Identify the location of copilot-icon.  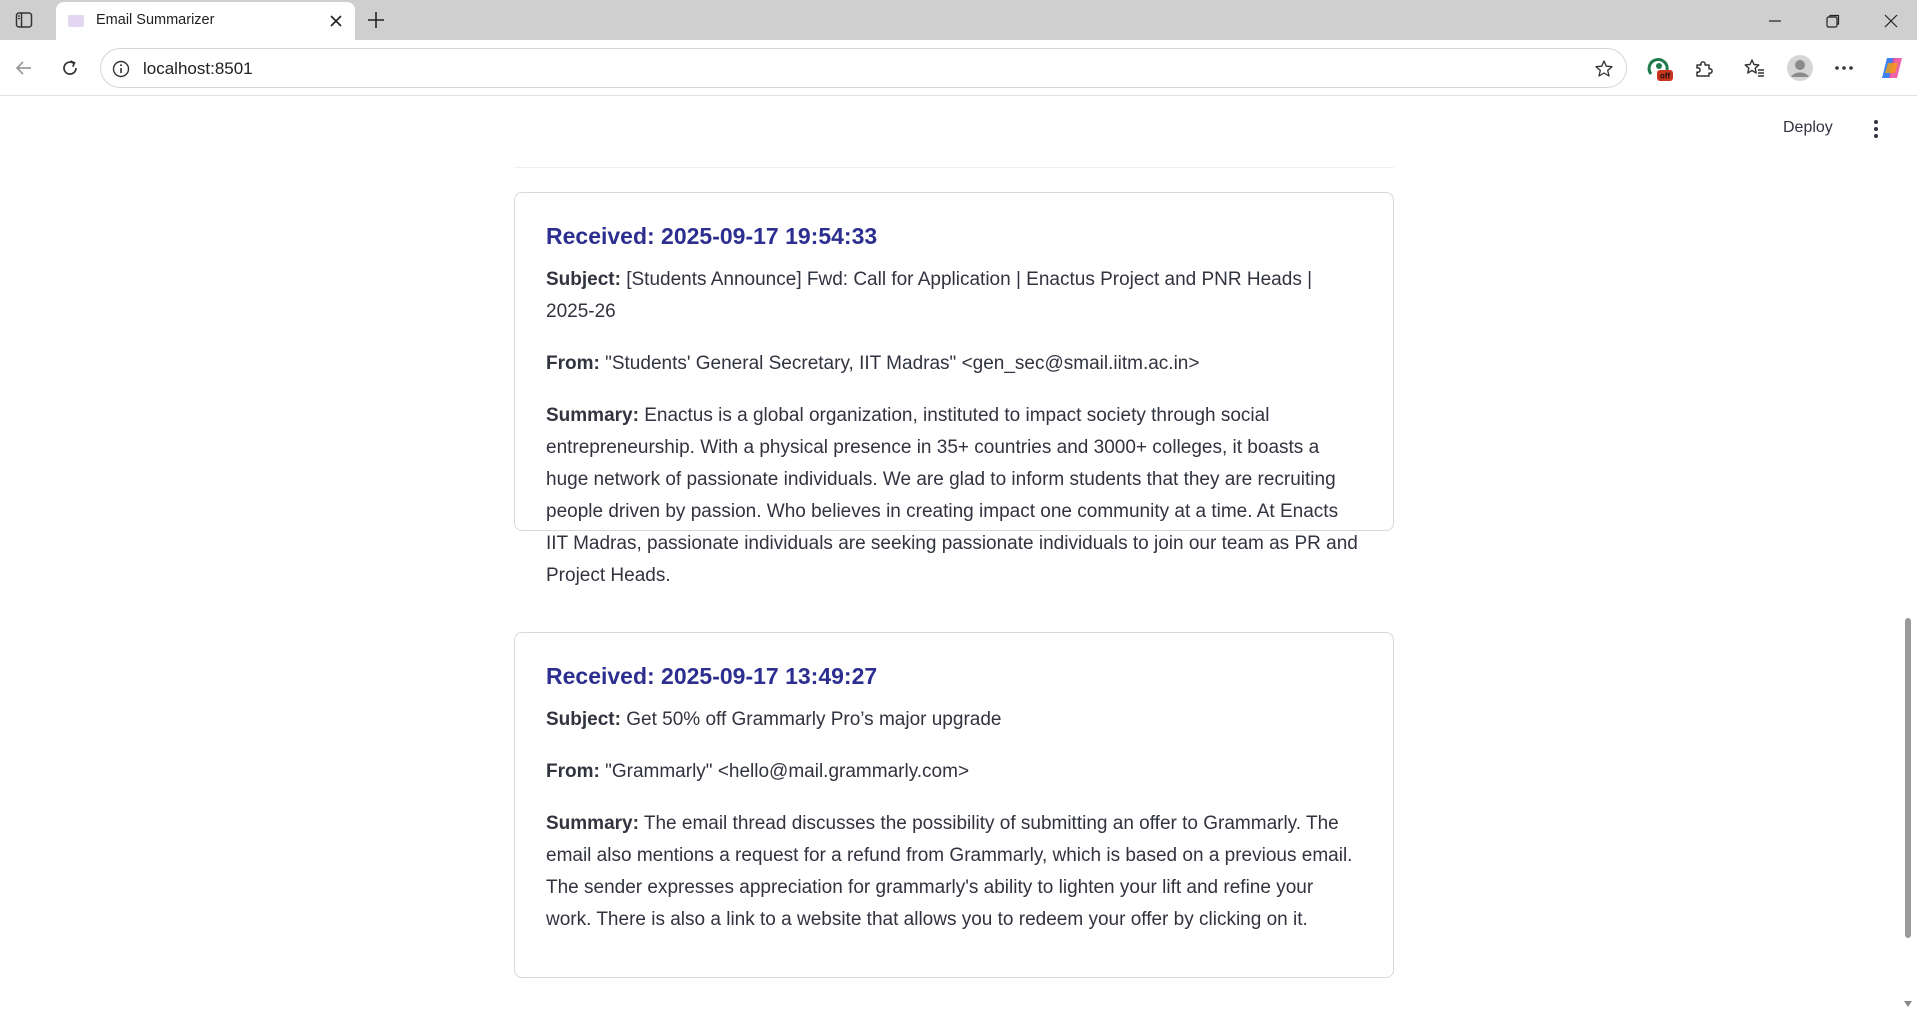
(1892, 68).